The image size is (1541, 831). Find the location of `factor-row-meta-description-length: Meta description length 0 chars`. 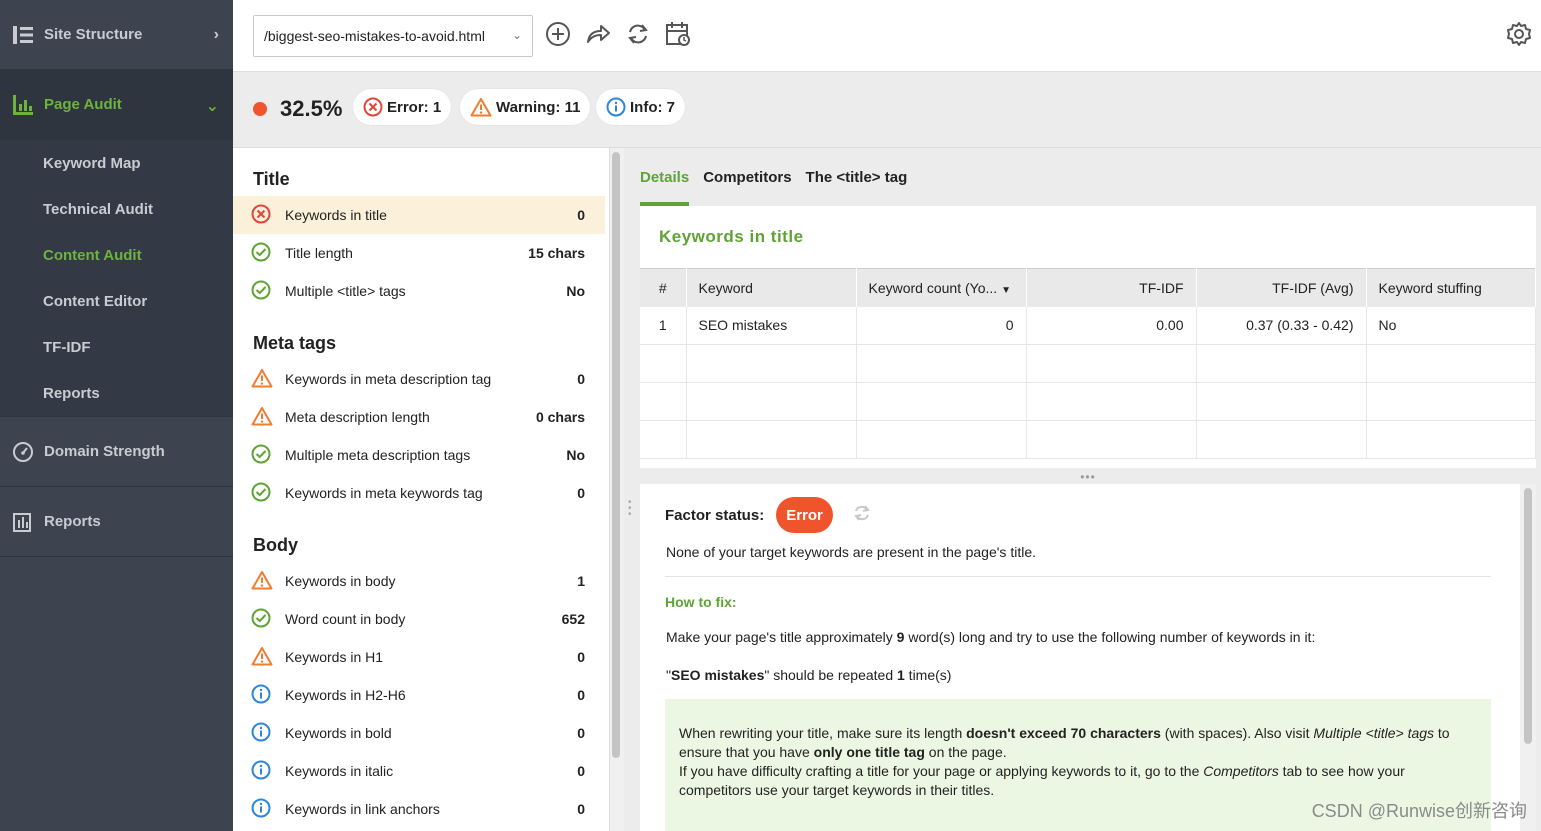

factor-row-meta-description-length: Meta description length 0 chars is located at coordinates (419, 417).